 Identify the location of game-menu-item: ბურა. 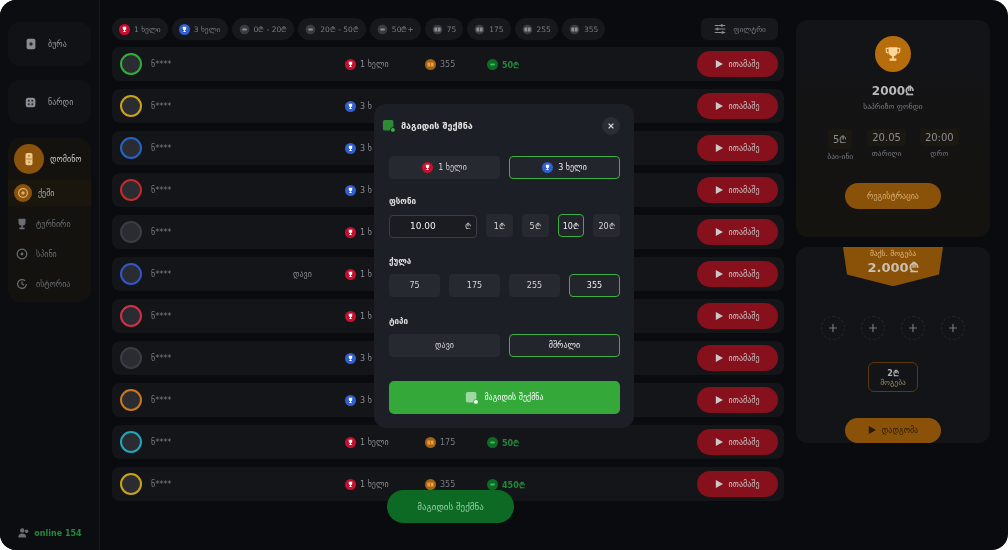
(49, 44).